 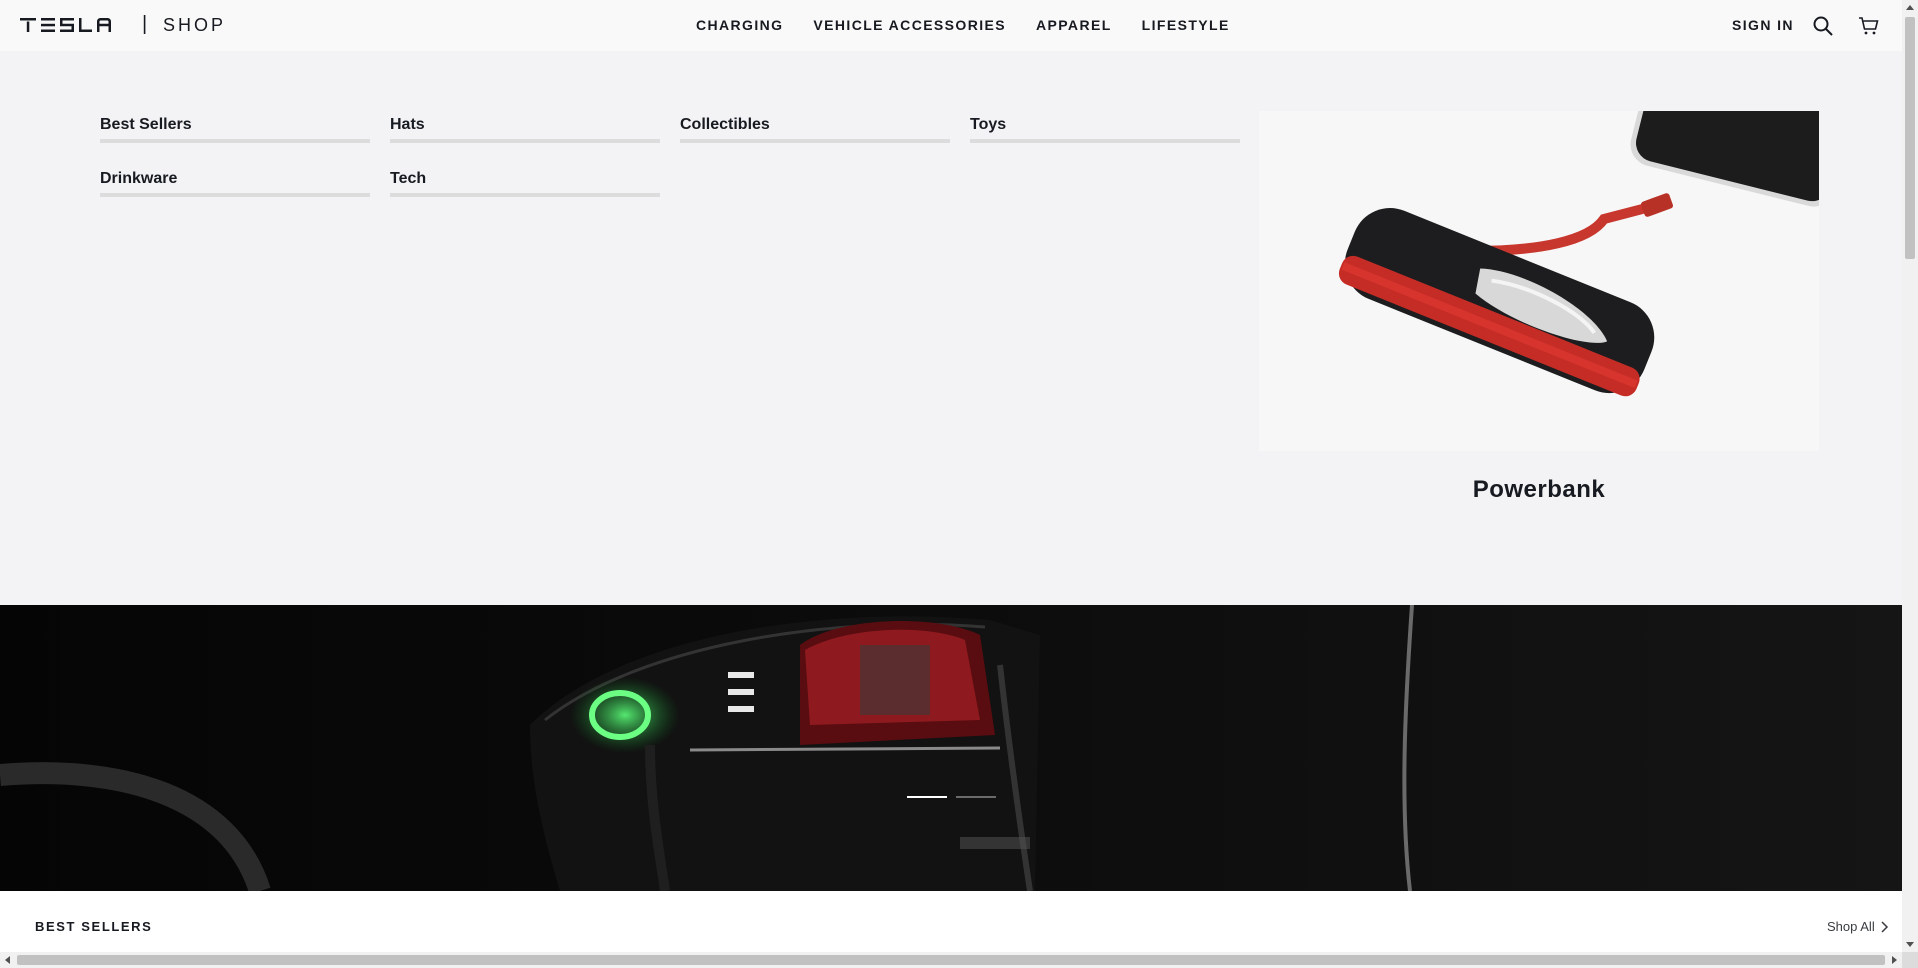 What do you see at coordinates (407, 124) in the screenshot?
I see `menu-item-label: Hats` at bounding box center [407, 124].